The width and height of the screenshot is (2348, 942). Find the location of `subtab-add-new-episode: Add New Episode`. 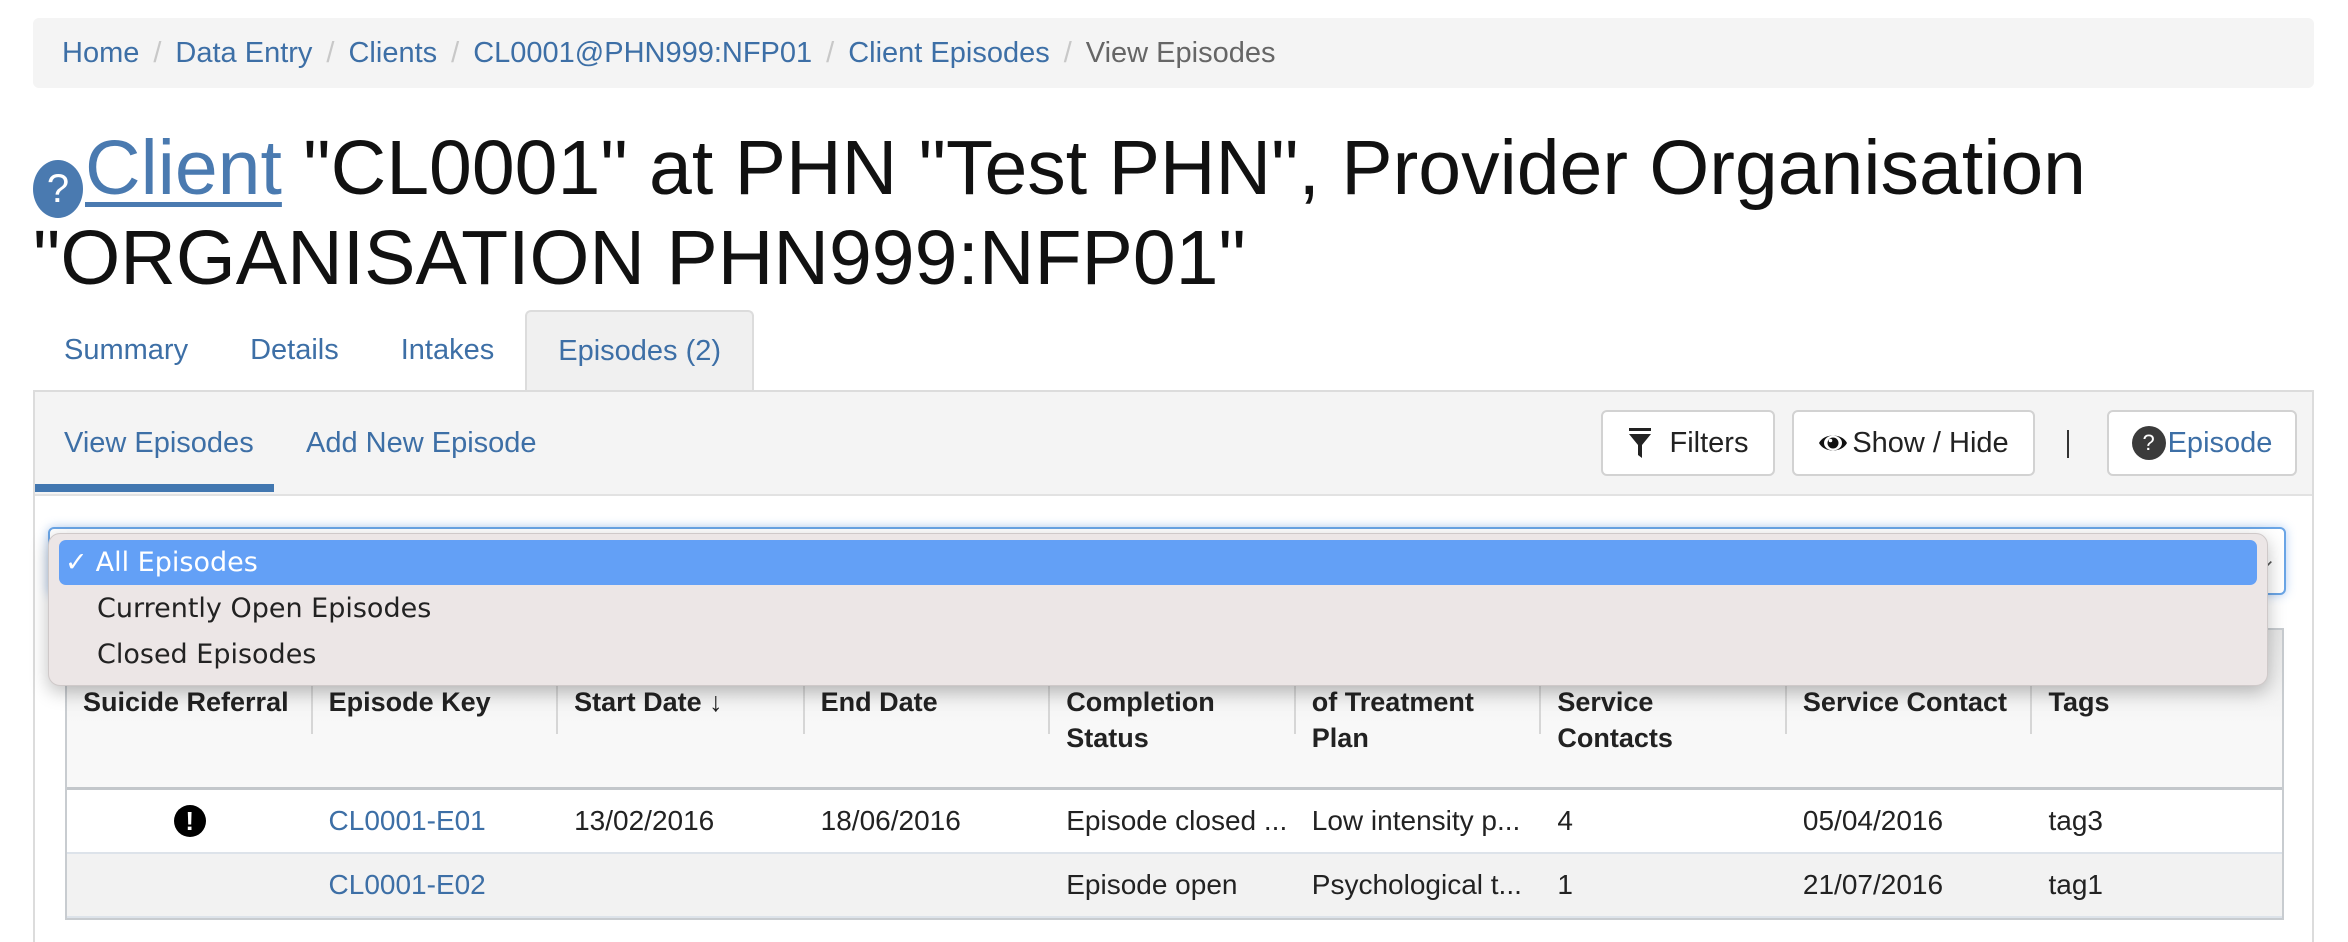

subtab-add-new-episode: Add New Episode is located at coordinates (421, 443).